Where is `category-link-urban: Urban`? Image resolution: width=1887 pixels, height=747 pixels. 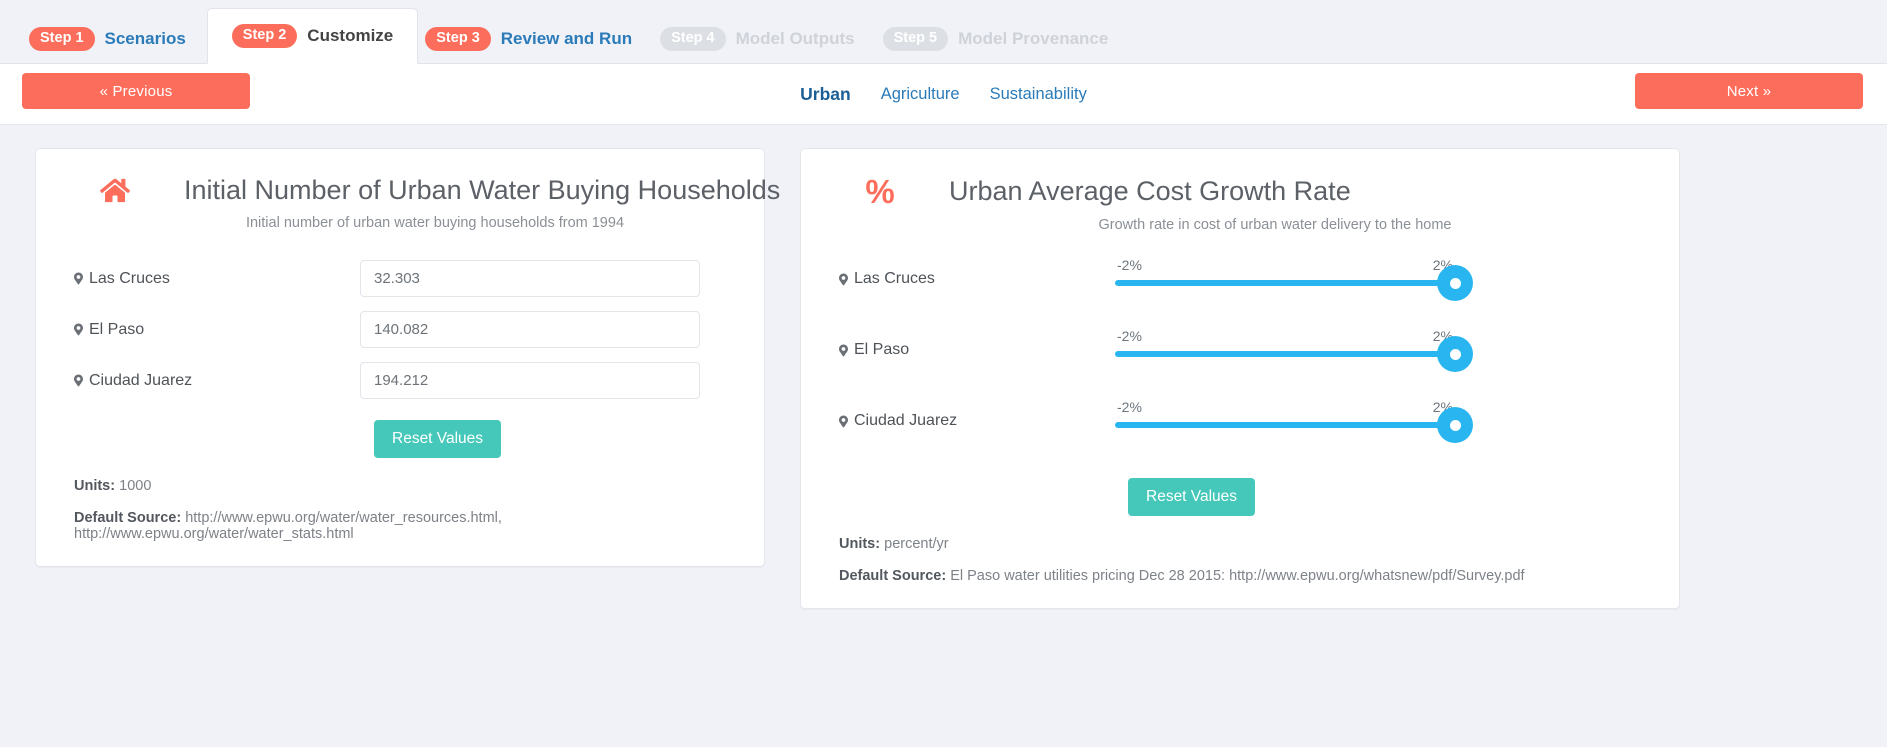 category-link-urban: Urban is located at coordinates (825, 94).